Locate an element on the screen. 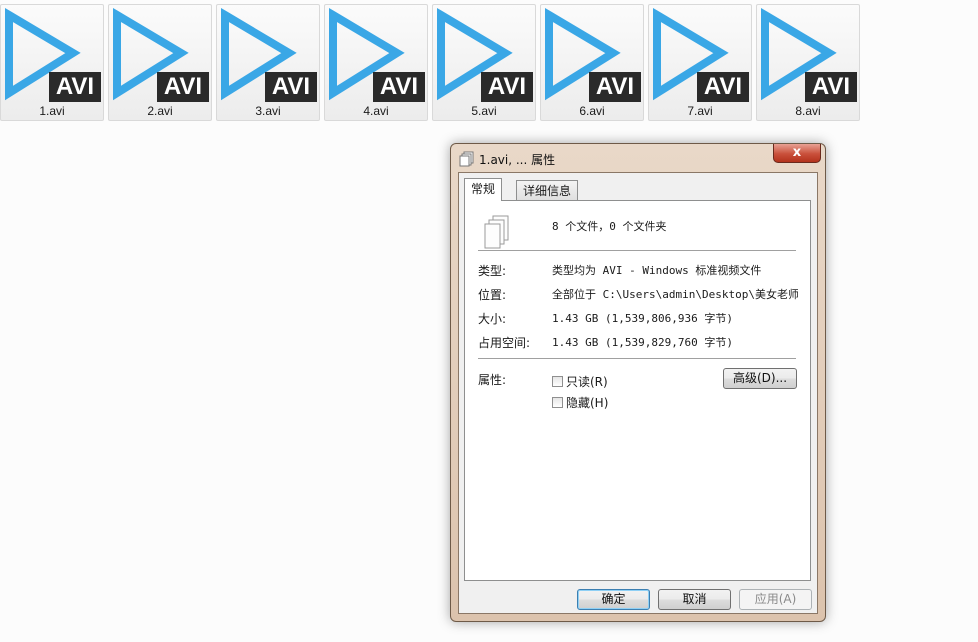  tab-general: 常规 is located at coordinates (483, 189).